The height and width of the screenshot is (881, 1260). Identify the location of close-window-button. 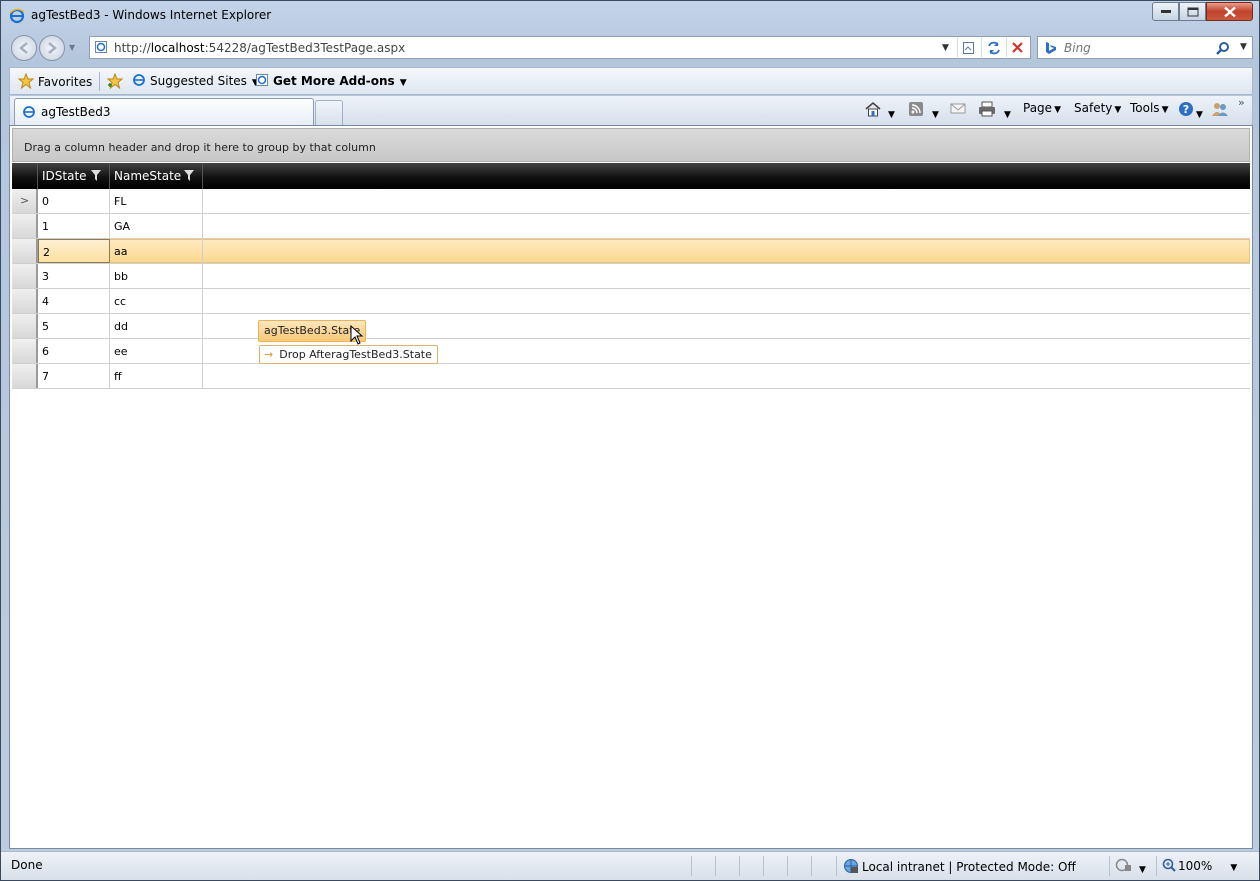
(1229, 11).